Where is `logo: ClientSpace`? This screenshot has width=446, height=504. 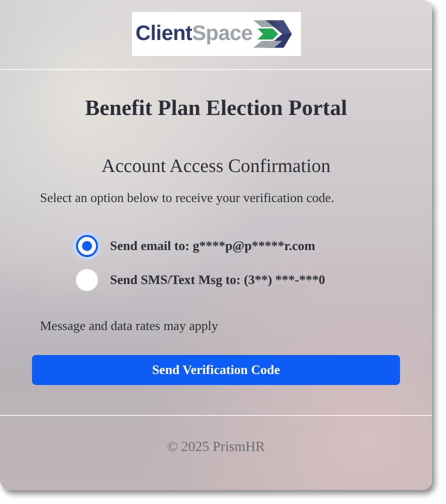 logo: ClientSpace is located at coordinates (216, 34).